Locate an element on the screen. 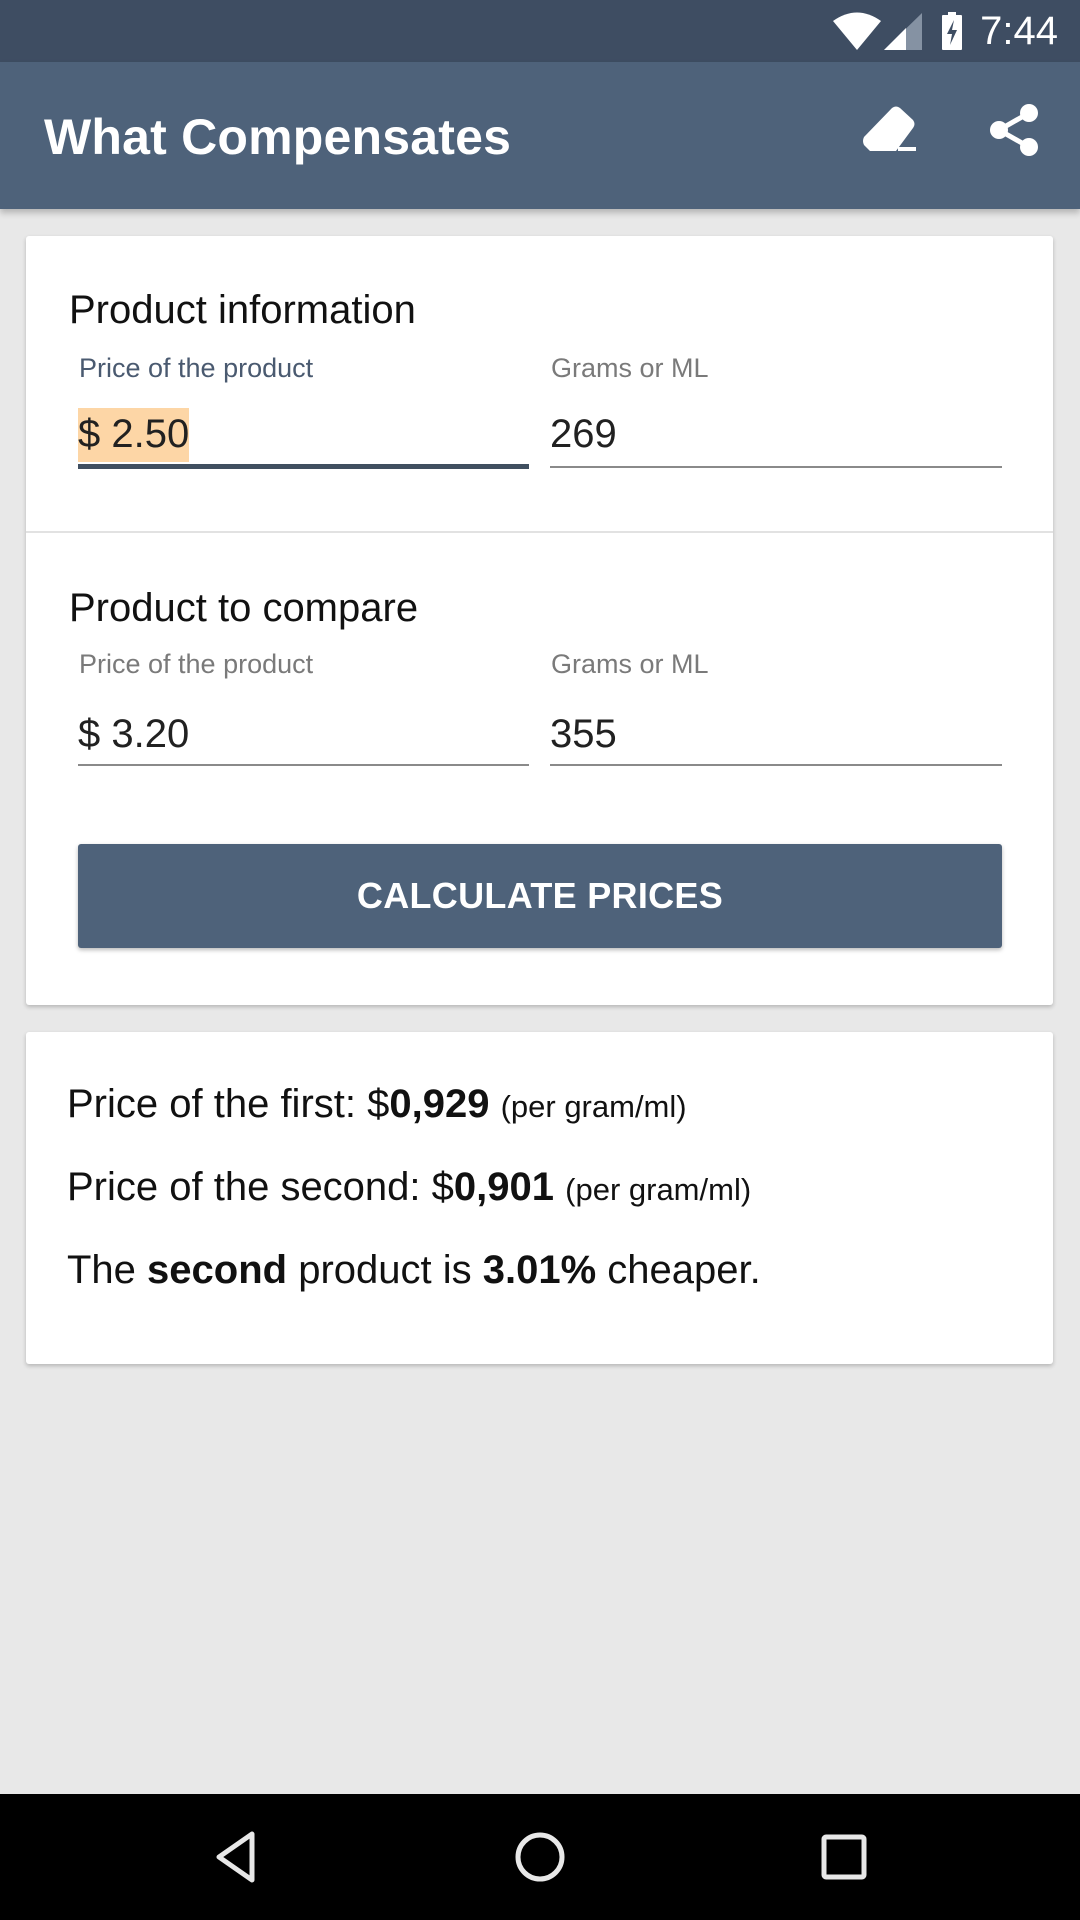  product-1-price-value: $ 2.50 is located at coordinates (134, 435).